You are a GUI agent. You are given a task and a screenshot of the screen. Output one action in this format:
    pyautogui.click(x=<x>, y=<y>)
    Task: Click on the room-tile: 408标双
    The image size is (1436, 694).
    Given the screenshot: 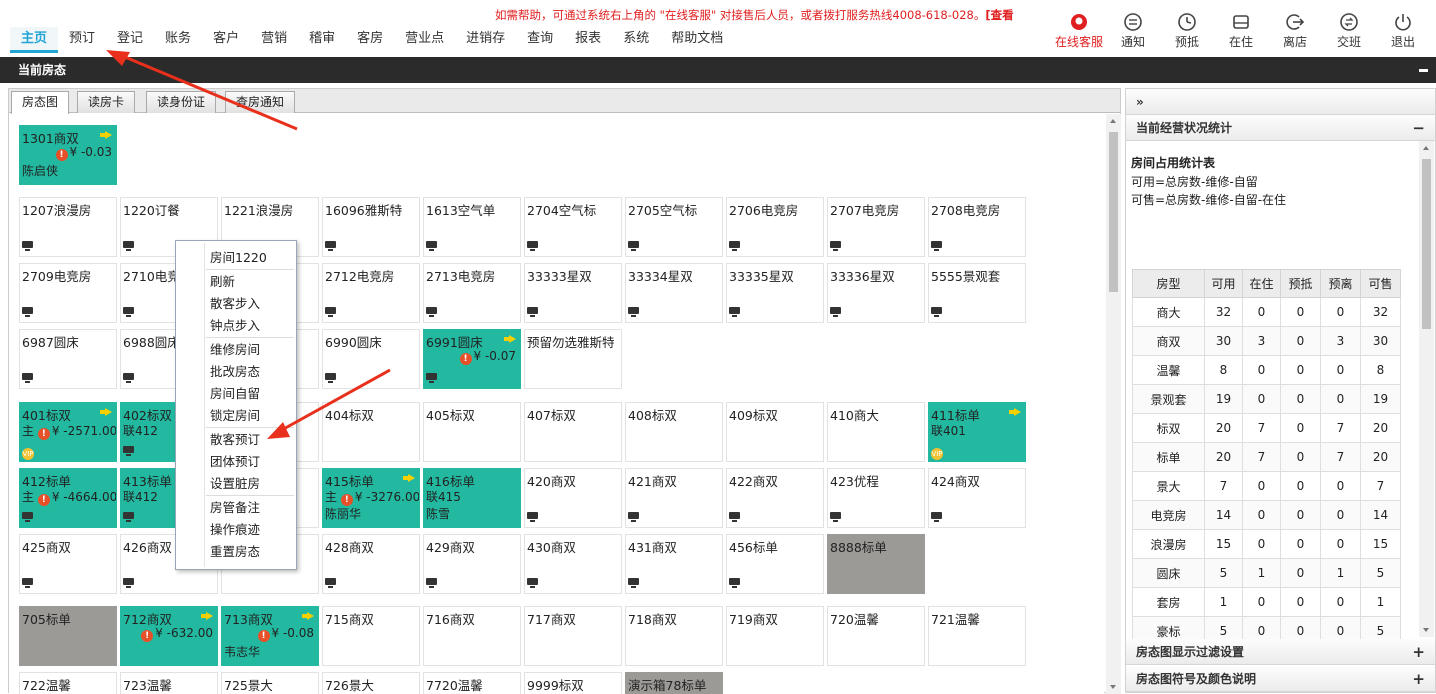 What is the action you would take?
    pyautogui.click(x=674, y=432)
    